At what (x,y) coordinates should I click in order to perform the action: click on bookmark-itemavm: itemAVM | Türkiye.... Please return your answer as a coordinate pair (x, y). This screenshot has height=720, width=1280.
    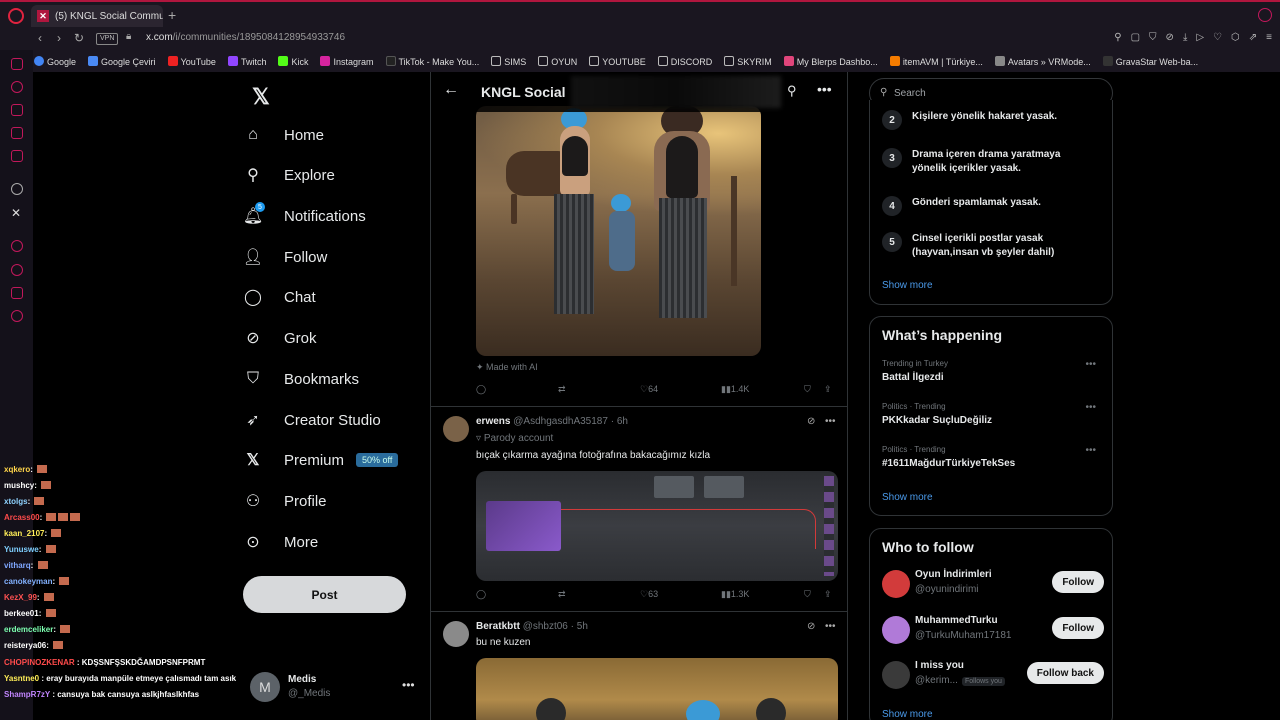
    Looking at the image, I should click on (936, 61).